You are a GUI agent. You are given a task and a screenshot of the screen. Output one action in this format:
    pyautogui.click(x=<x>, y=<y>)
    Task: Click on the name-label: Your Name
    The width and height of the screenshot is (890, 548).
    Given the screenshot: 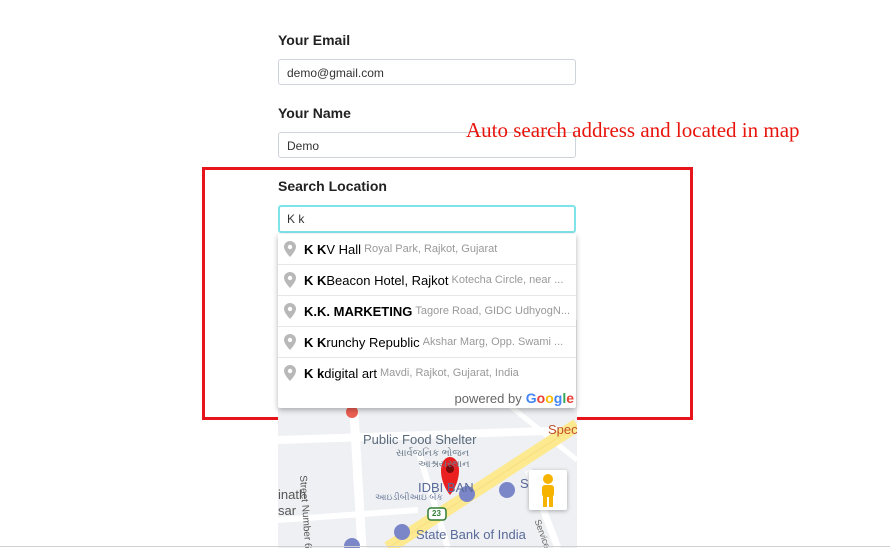 What is the action you would take?
    pyautogui.click(x=314, y=113)
    